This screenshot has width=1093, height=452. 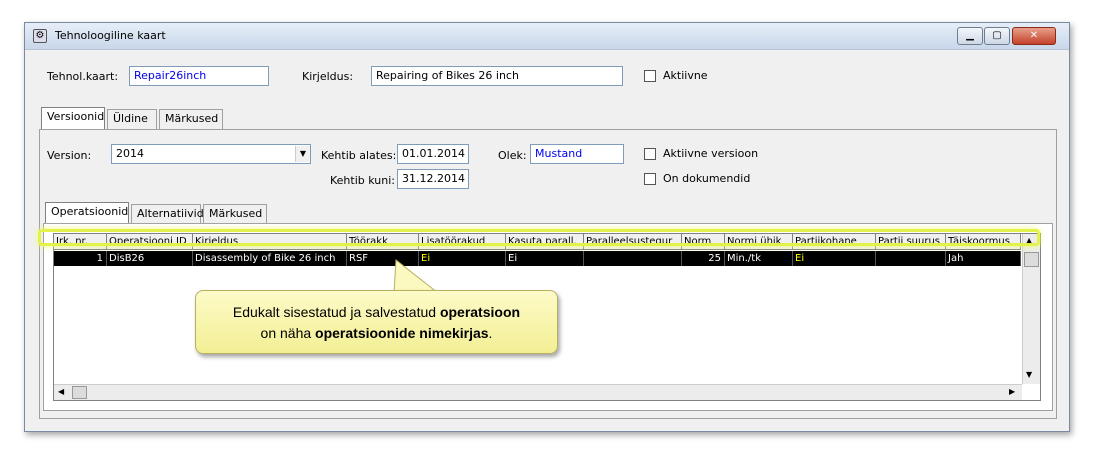 I want to click on kirjeldus-label: Kirjeldus:, so click(x=328, y=76).